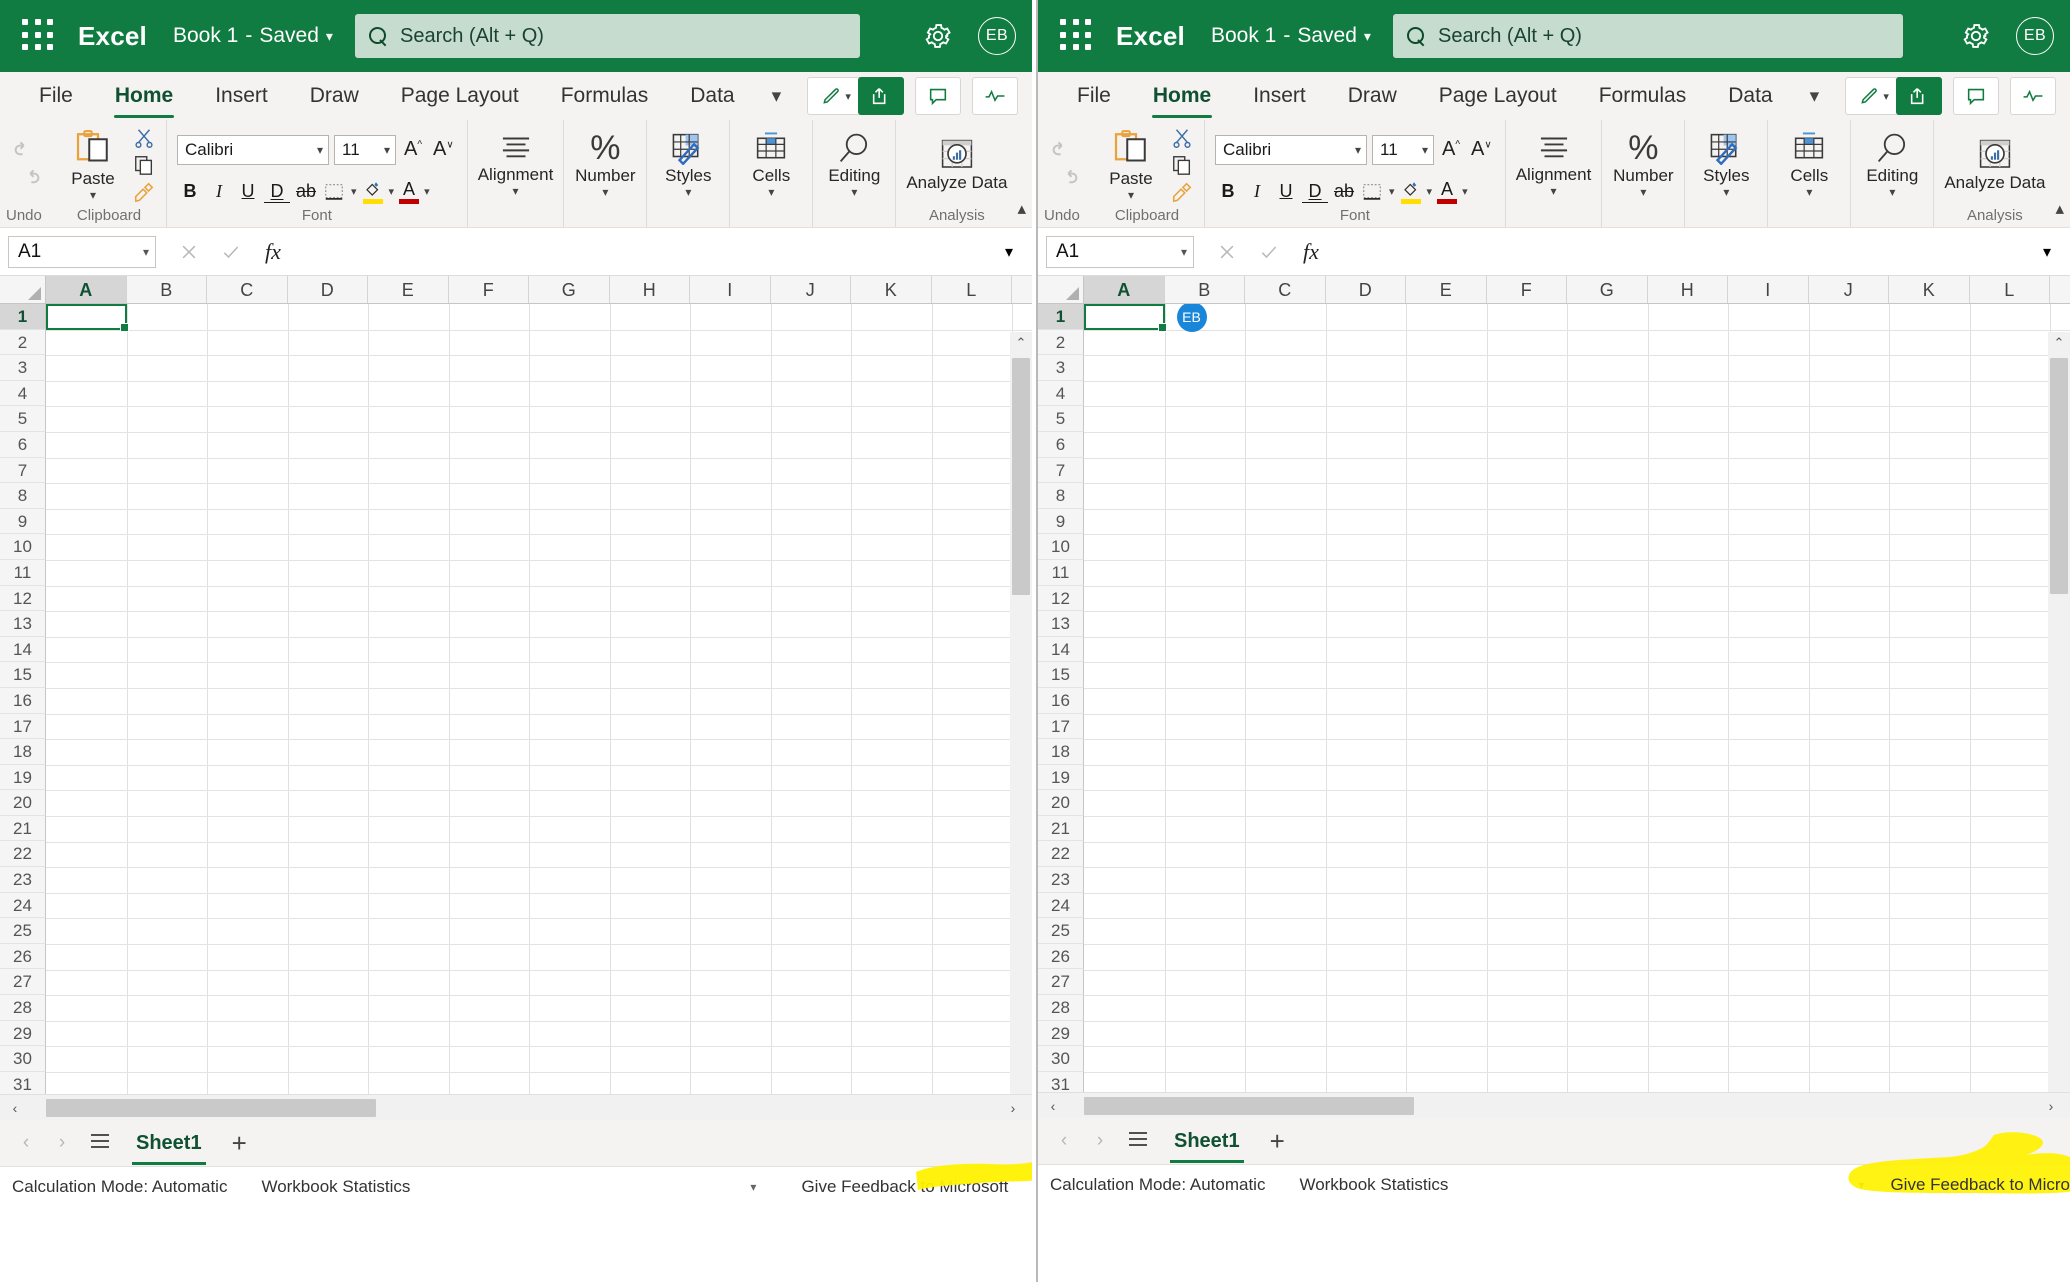  I want to click on row-header-2: 2, so click(23, 342).